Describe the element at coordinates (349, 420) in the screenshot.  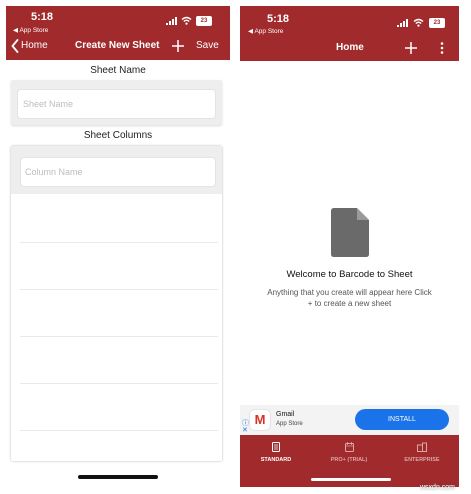
I see `ad-banner: ⓘ ✕ M Gmail App Store INSTALL` at that location.